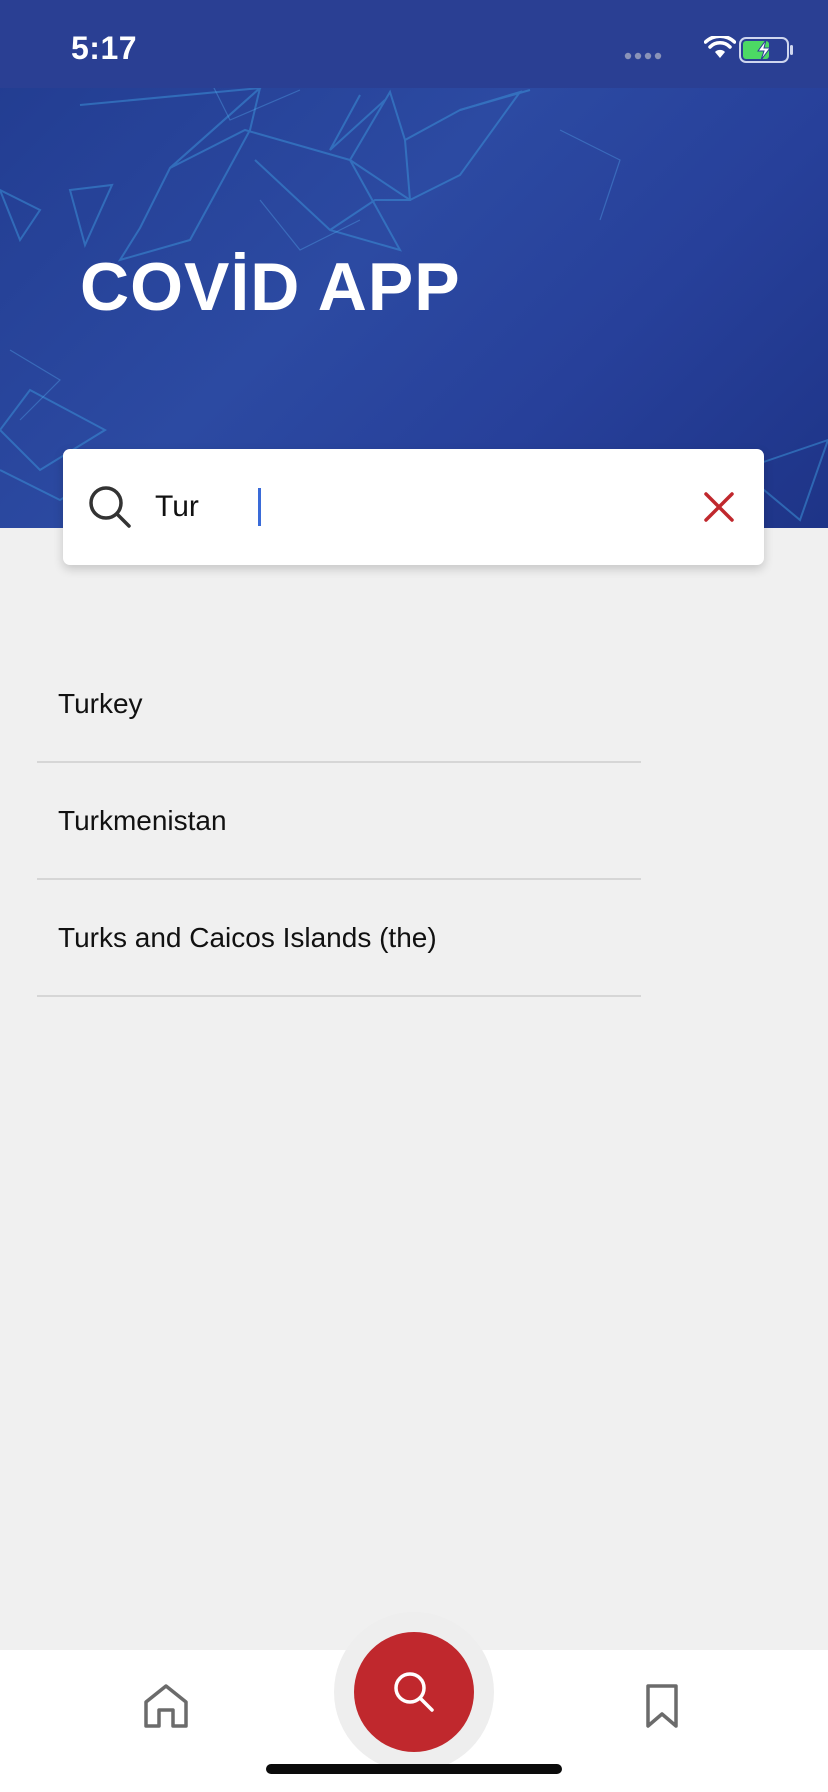 This screenshot has height=1792, width=828. I want to click on close-icon, so click(719, 507).